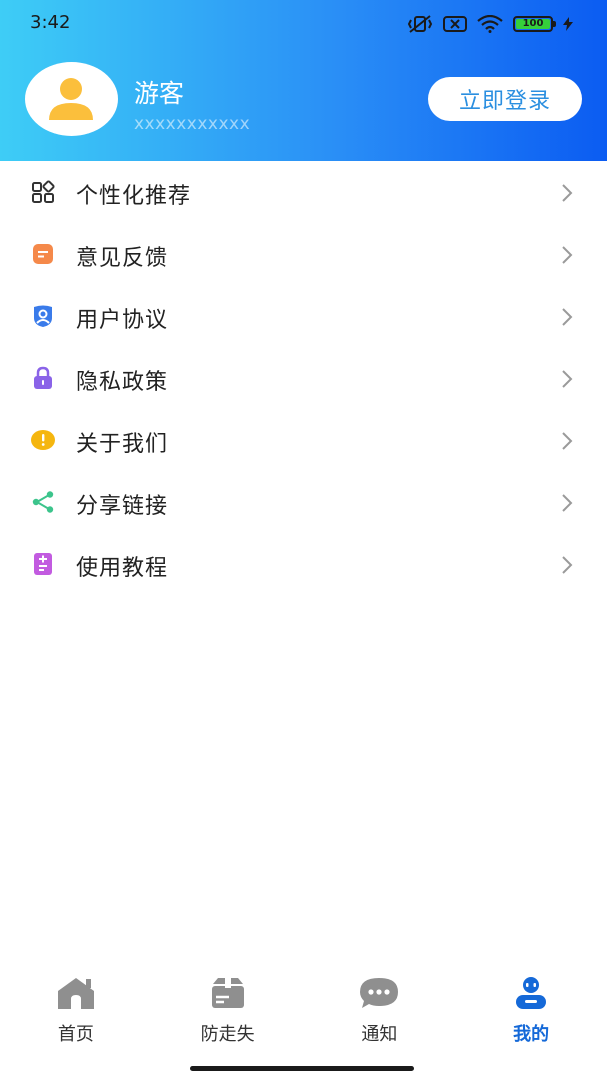 The width and height of the screenshot is (607, 1080). I want to click on profile-icon, so click(531, 995).